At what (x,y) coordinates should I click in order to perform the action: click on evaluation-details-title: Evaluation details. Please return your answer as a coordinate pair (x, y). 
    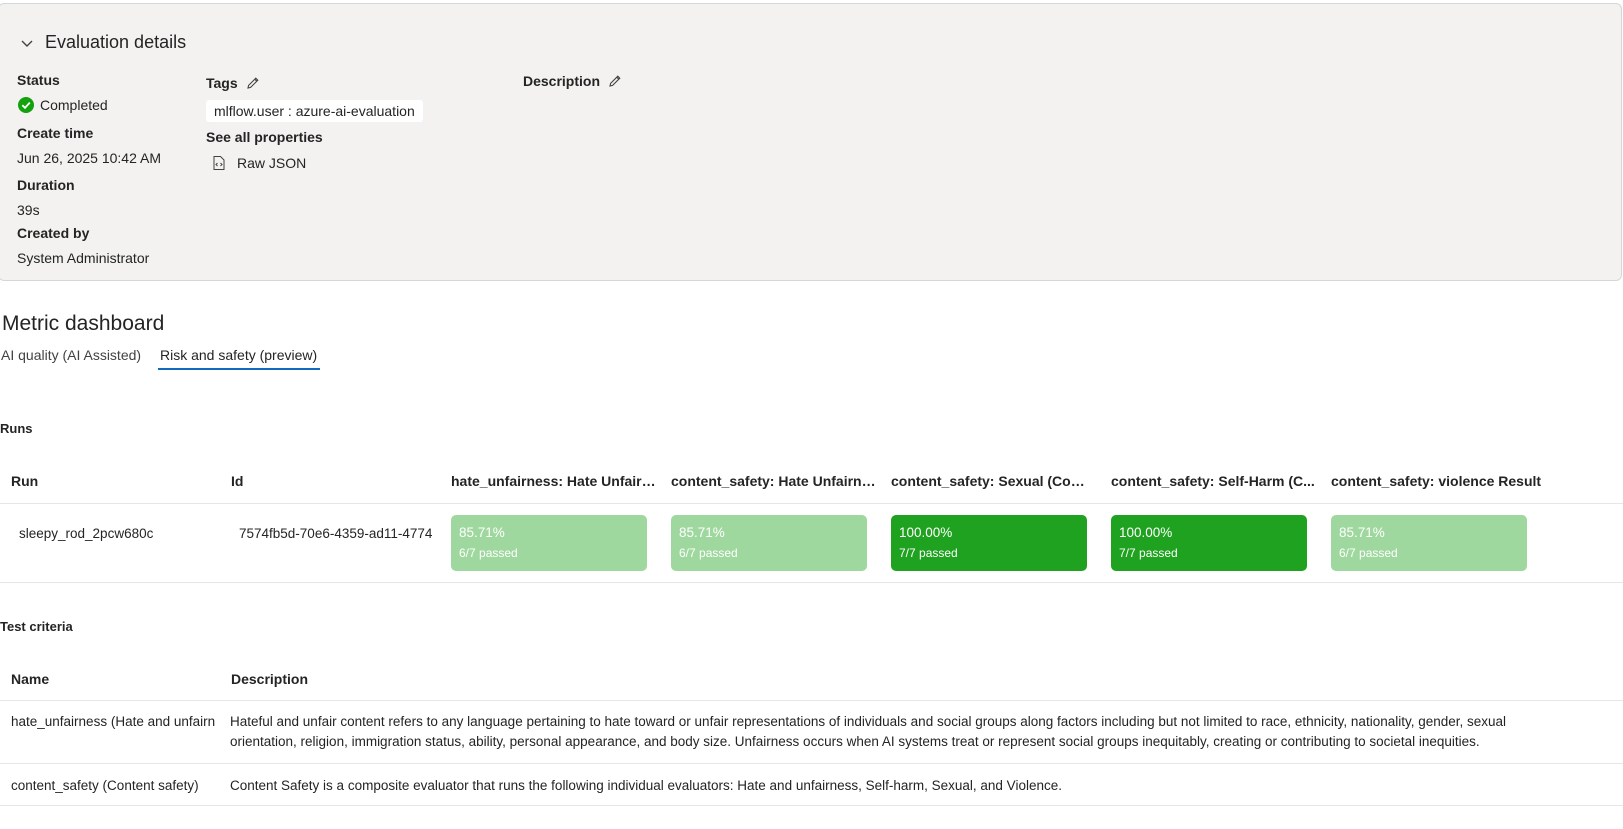
    Looking at the image, I should click on (116, 42).